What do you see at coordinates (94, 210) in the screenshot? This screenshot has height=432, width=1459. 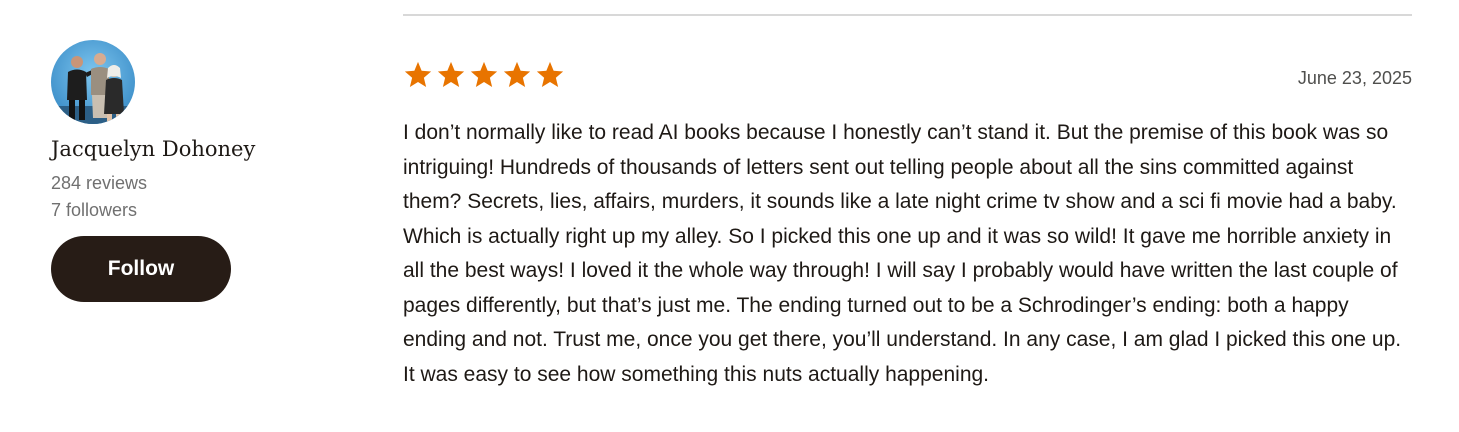 I see `followers-count: 7 followers` at bounding box center [94, 210].